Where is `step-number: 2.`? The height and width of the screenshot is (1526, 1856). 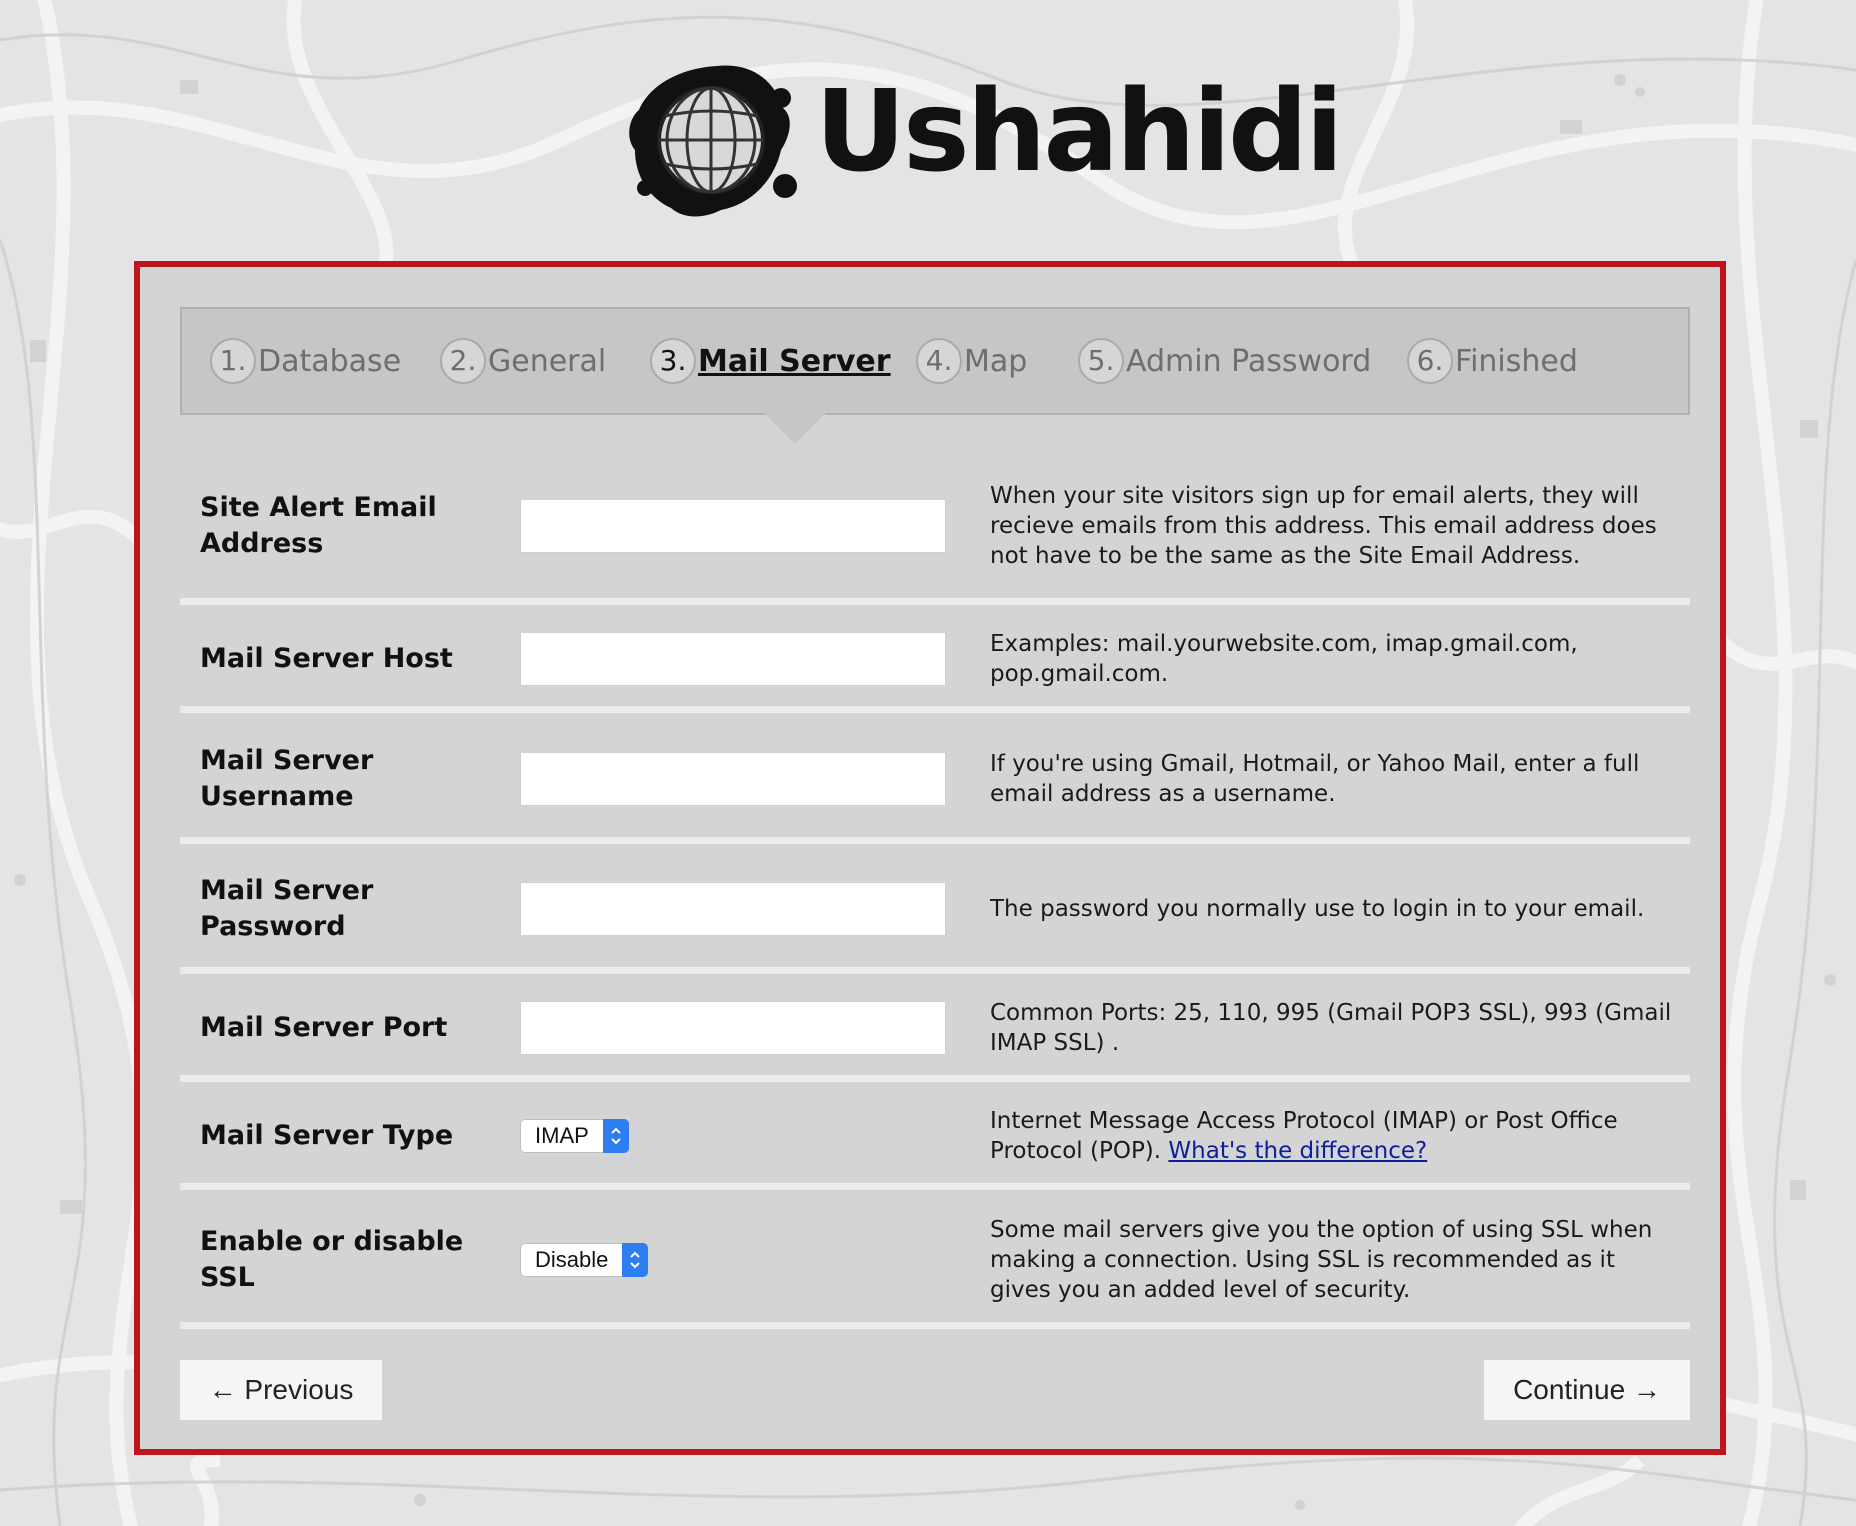 step-number: 2. is located at coordinates (463, 361).